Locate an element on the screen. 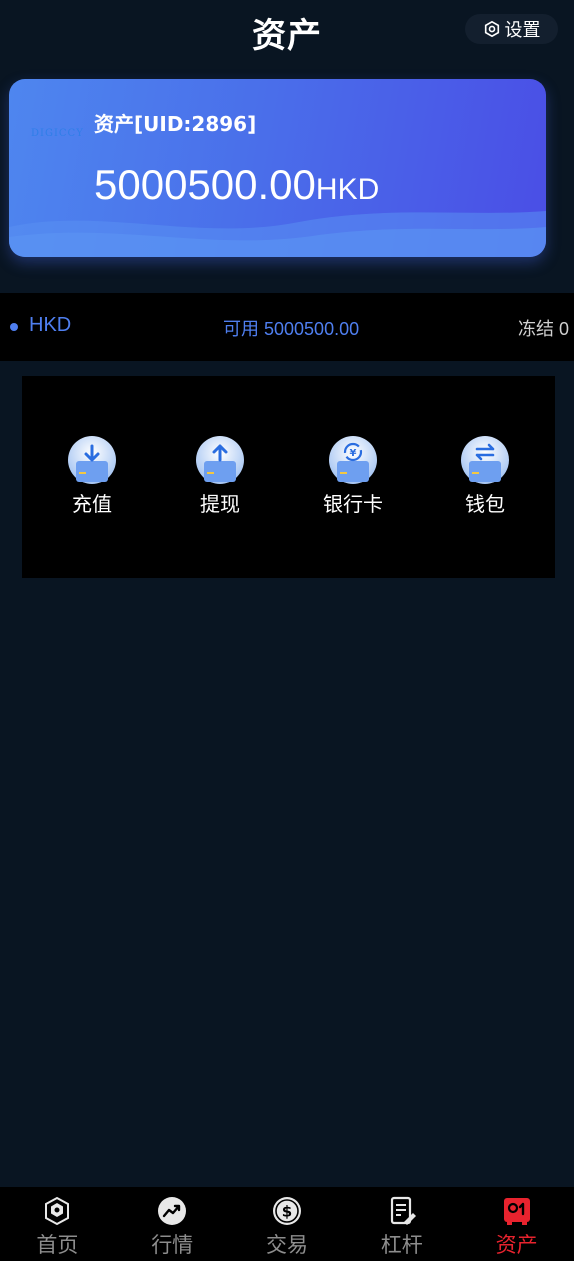  header: 资产 设置 is located at coordinates (287, 30).